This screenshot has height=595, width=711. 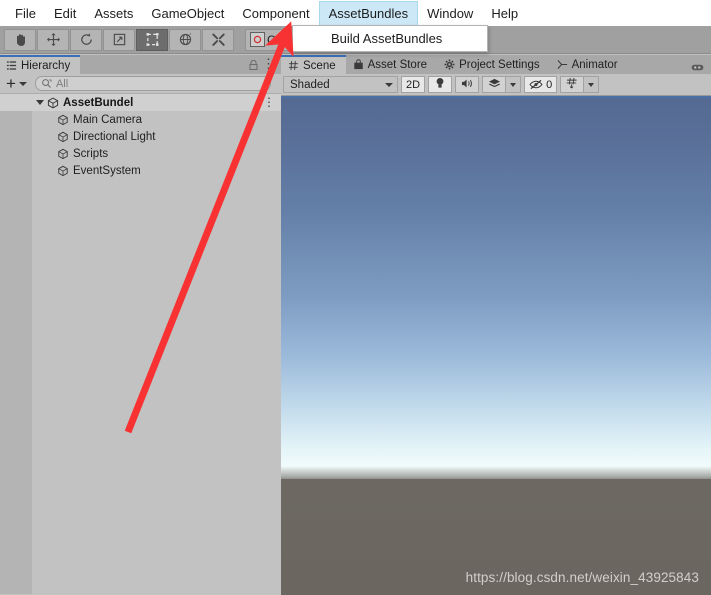 I want to click on wrench-hammer-icon, so click(x=218, y=39).